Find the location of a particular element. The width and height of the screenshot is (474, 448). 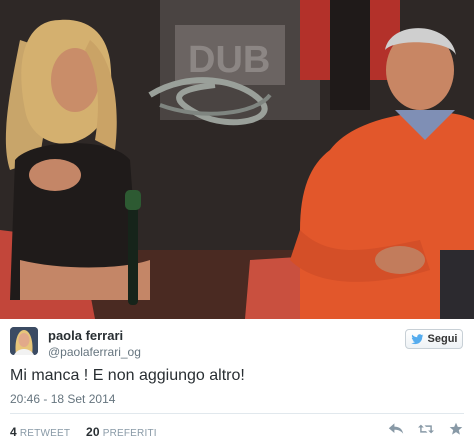

divider is located at coordinates (237, 413).